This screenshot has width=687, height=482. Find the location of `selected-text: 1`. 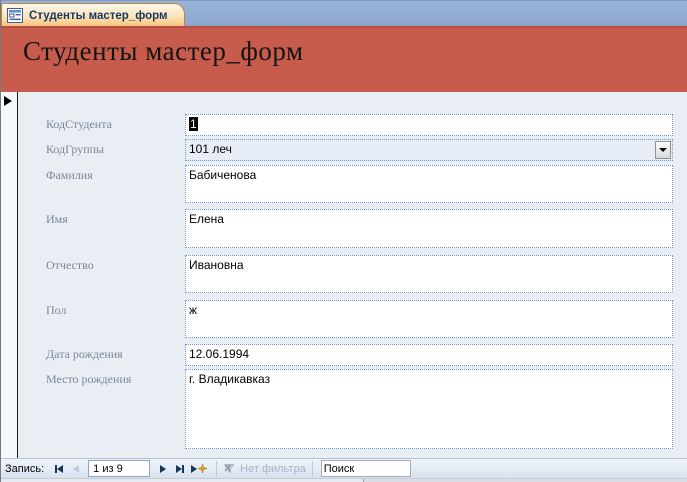

selected-text: 1 is located at coordinates (193, 124).